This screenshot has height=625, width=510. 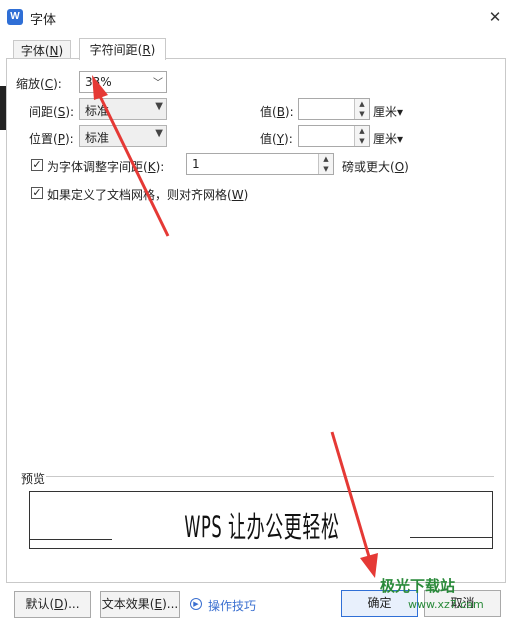 I want to click on arrow-to-scale, so click(x=131, y=156).